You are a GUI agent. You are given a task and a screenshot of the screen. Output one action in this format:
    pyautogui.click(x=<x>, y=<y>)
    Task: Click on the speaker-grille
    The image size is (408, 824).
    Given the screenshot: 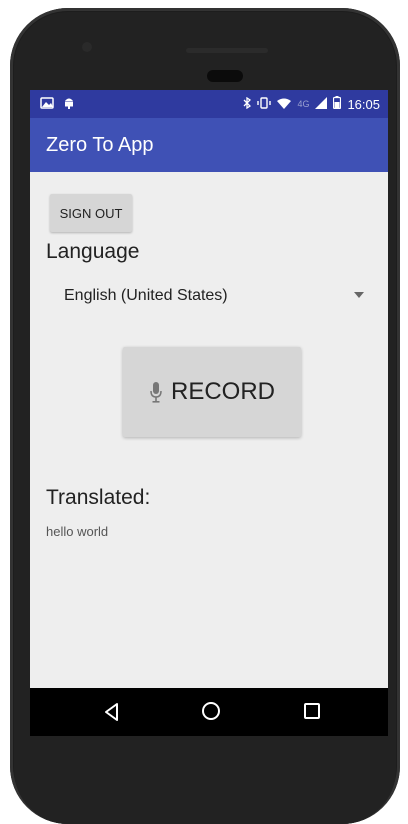 What is the action you would take?
    pyautogui.click(x=227, y=50)
    